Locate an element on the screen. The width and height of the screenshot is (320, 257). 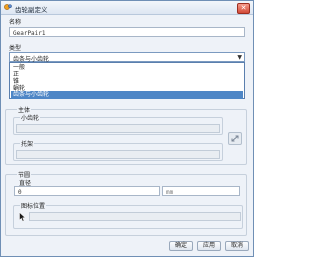
type-dropdown-list: 一般 正 锥 蜗轮 齿条与小齿轮 is located at coordinates (127, 80).